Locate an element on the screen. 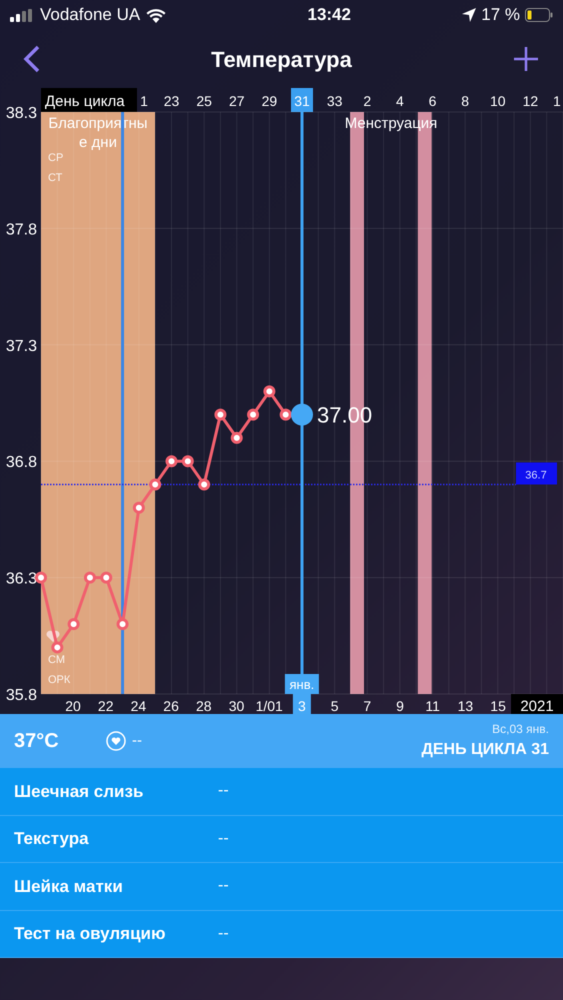 The image size is (563, 1000). cycle-day-label: 4 is located at coordinates (400, 101).